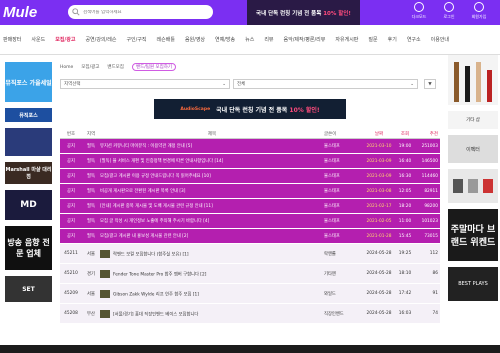  Describe the element at coordinates (250, 349) in the screenshot. I see `taskbar` at that location.